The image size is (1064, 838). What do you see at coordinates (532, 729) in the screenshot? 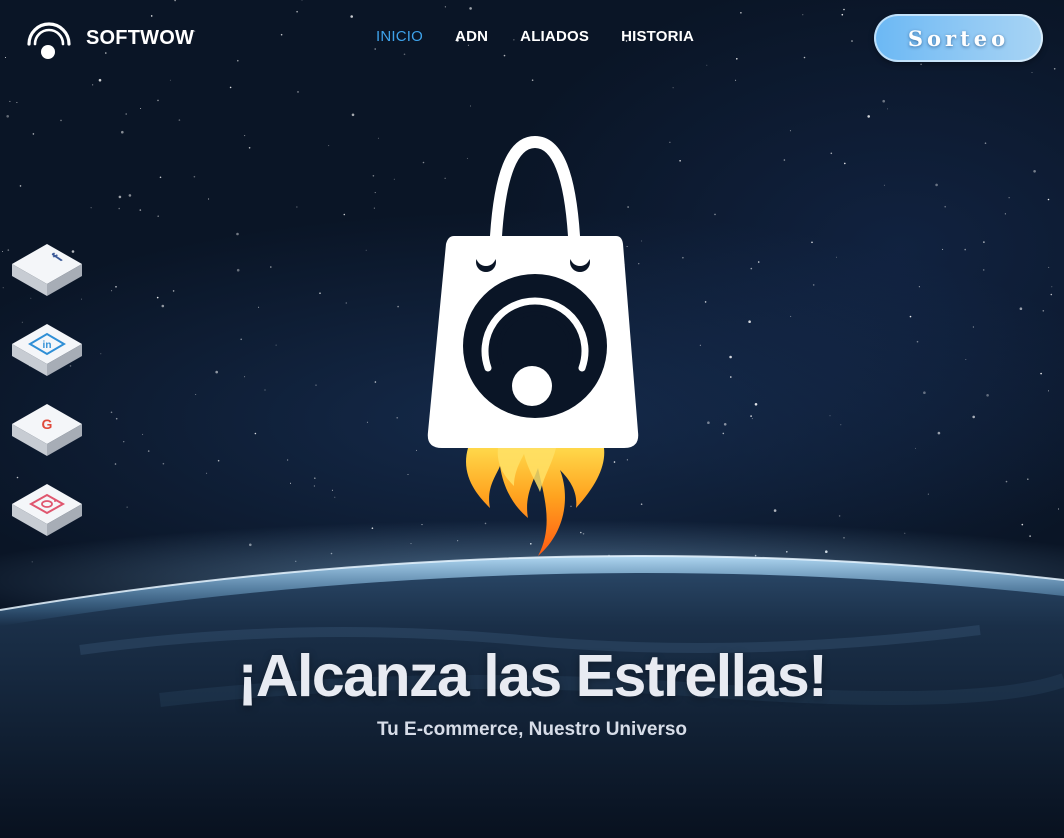
I see `hero-subtitle: Tu E-commerce, Nuestro Universo` at bounding box center [532, 729].